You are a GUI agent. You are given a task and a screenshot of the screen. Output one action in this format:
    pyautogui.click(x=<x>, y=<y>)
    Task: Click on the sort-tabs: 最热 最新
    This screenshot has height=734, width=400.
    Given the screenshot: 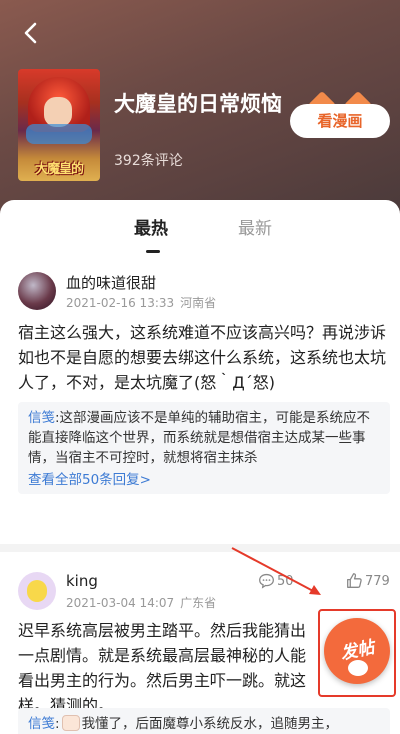 What is the action you would take?
    pyautogui.click(x=200, y=234)
    